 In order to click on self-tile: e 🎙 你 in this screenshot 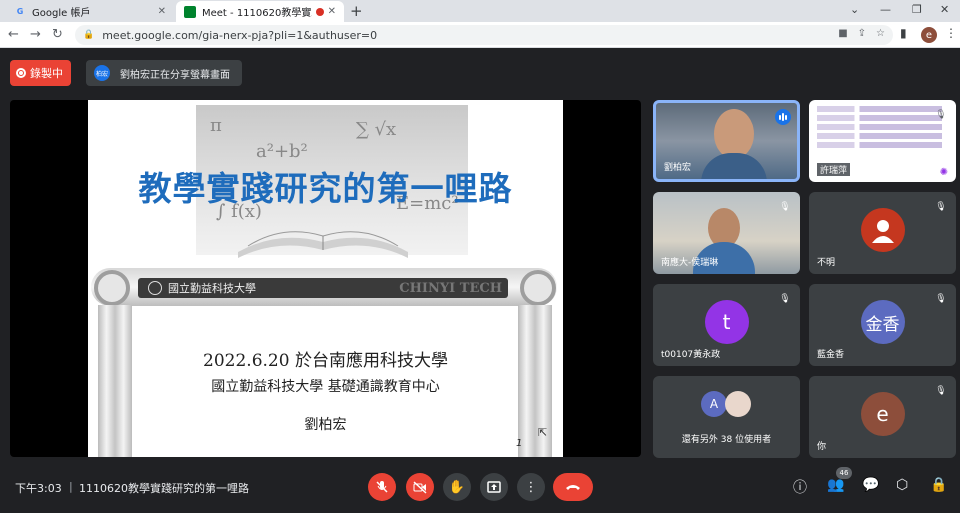, I will do `click(882, 417)`.